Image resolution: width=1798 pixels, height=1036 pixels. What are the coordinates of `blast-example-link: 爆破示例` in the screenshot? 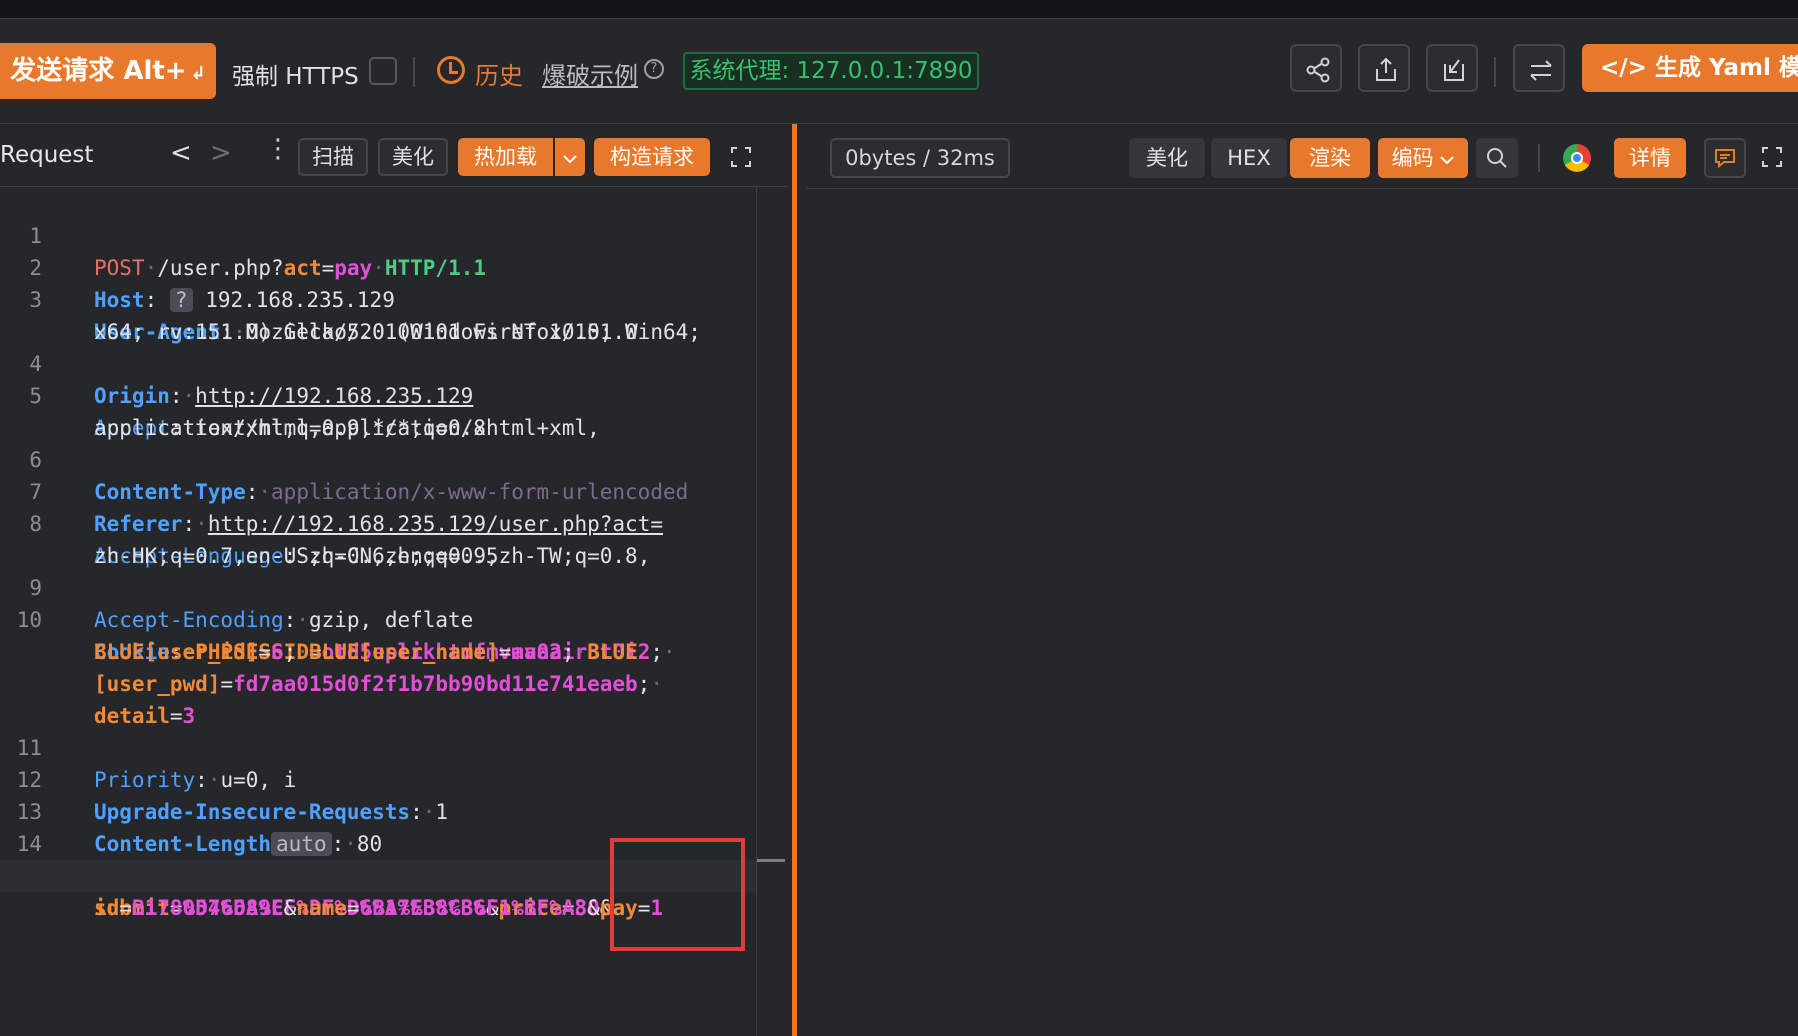 It's located at (590, 73).